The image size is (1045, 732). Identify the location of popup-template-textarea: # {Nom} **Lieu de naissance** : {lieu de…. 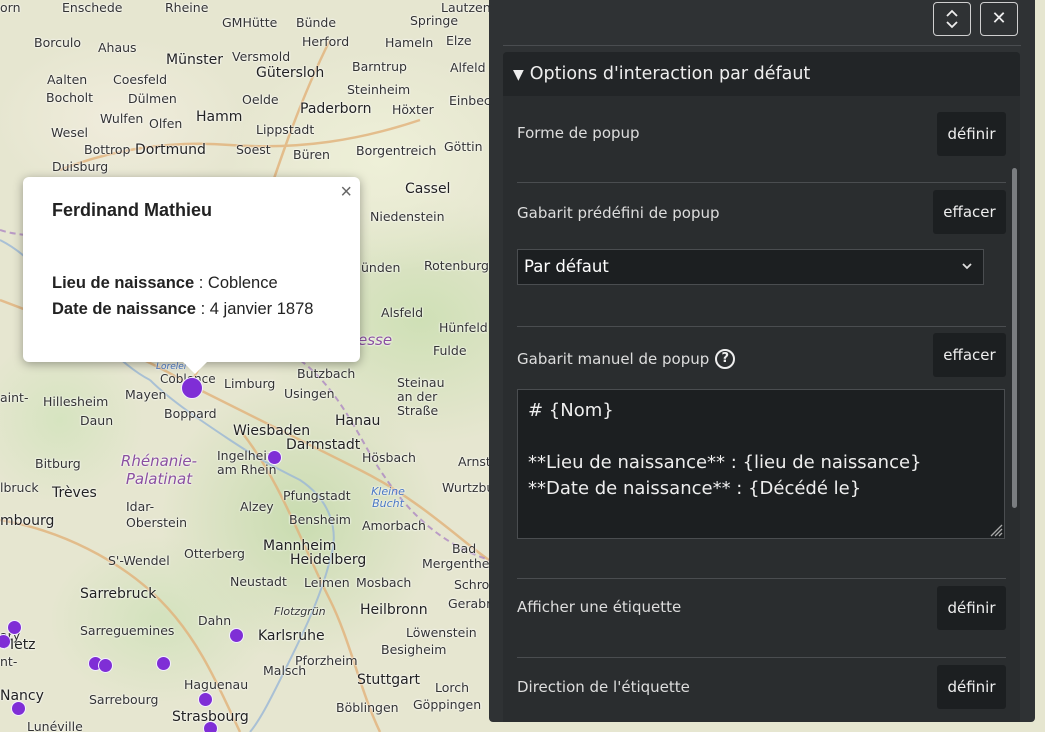
(761, 464).